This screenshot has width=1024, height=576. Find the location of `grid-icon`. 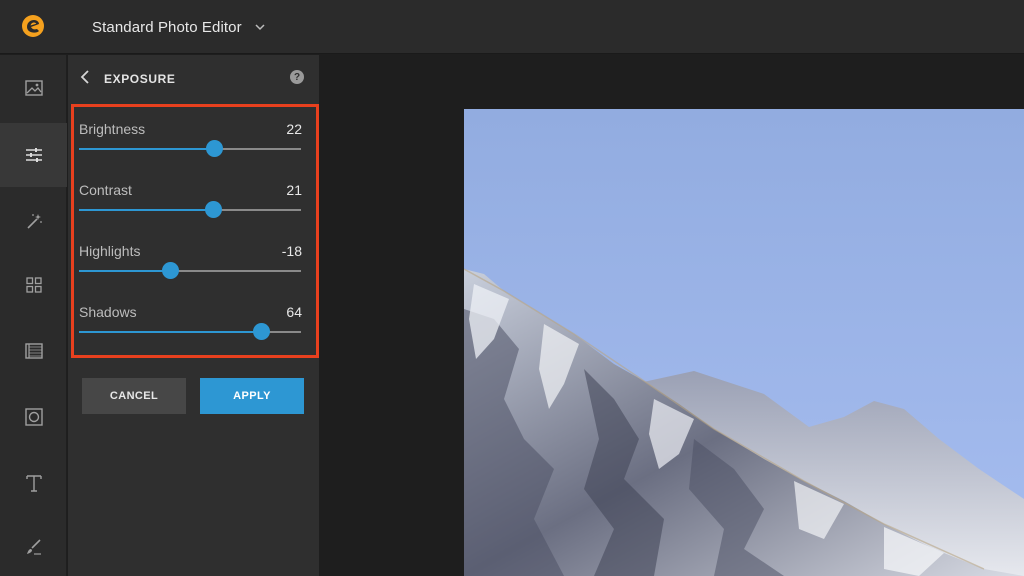

grid-icon is located at coordinates (33, 285).